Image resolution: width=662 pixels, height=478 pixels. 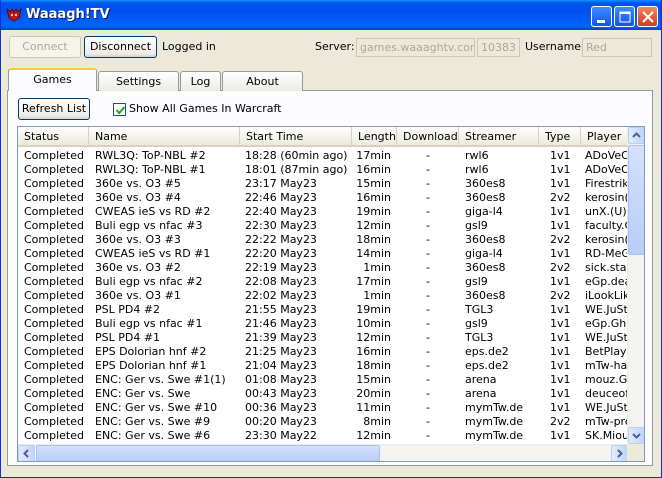 I want to click on refresh-list-button: Refresh List, so click(x=54, y=109).